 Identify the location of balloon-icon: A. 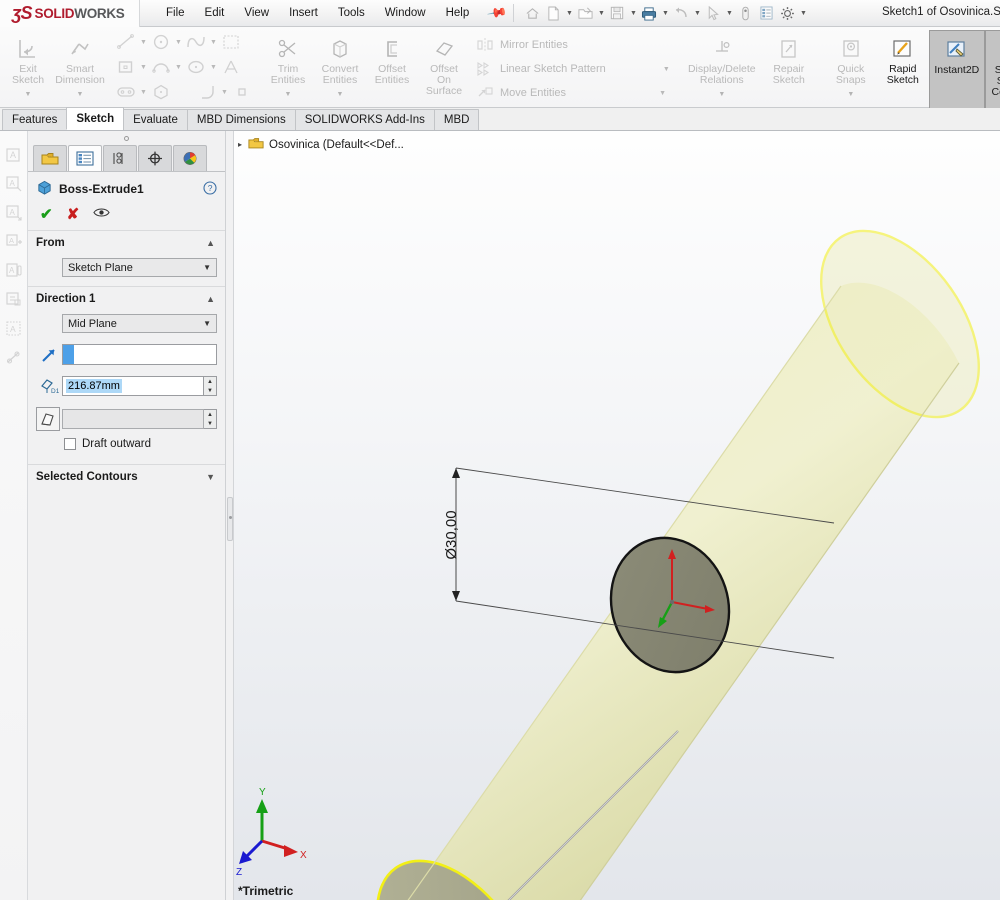
(14, 184).